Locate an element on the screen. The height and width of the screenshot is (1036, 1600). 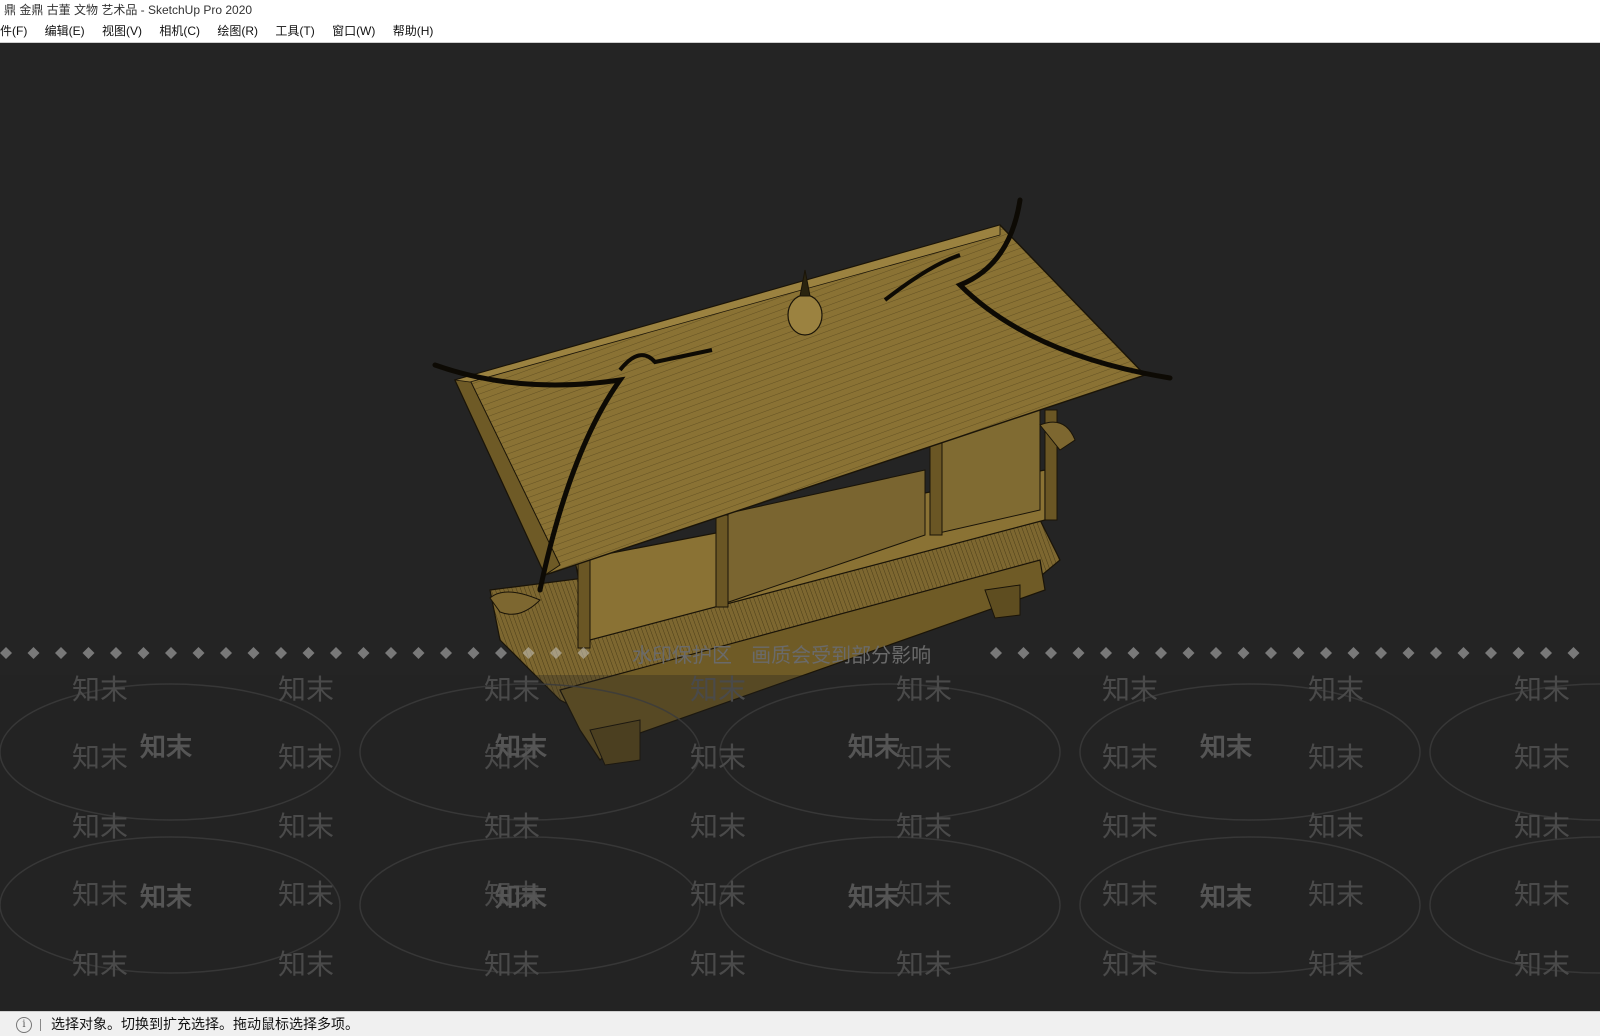
info-icon: i is located at coordinates (24, 1025).